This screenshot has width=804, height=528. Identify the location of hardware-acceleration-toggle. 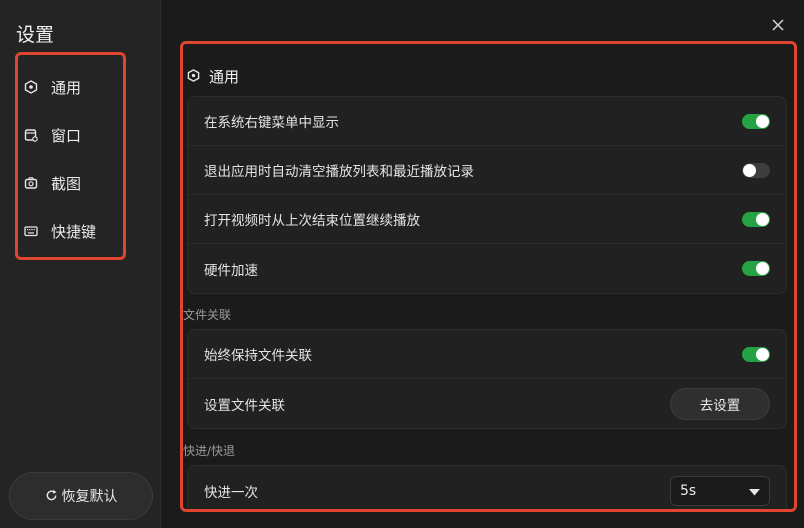
(756, 268).